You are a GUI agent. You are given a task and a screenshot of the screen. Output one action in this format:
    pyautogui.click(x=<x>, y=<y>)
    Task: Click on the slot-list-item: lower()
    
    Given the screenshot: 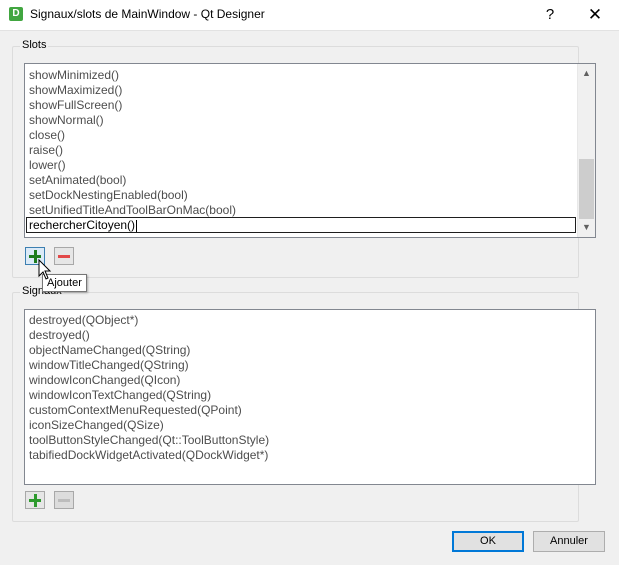 What is the action you would take?
    pyautogui.click(x=300, y=165)
    